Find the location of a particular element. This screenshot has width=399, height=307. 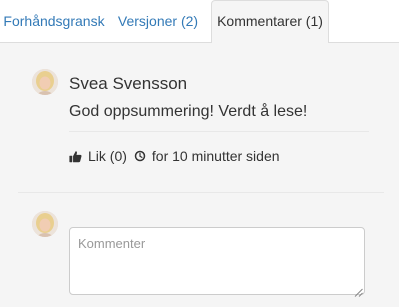

comment-meta: Lik (0) for 10 minutter siden is located at coordinates (174, 156).